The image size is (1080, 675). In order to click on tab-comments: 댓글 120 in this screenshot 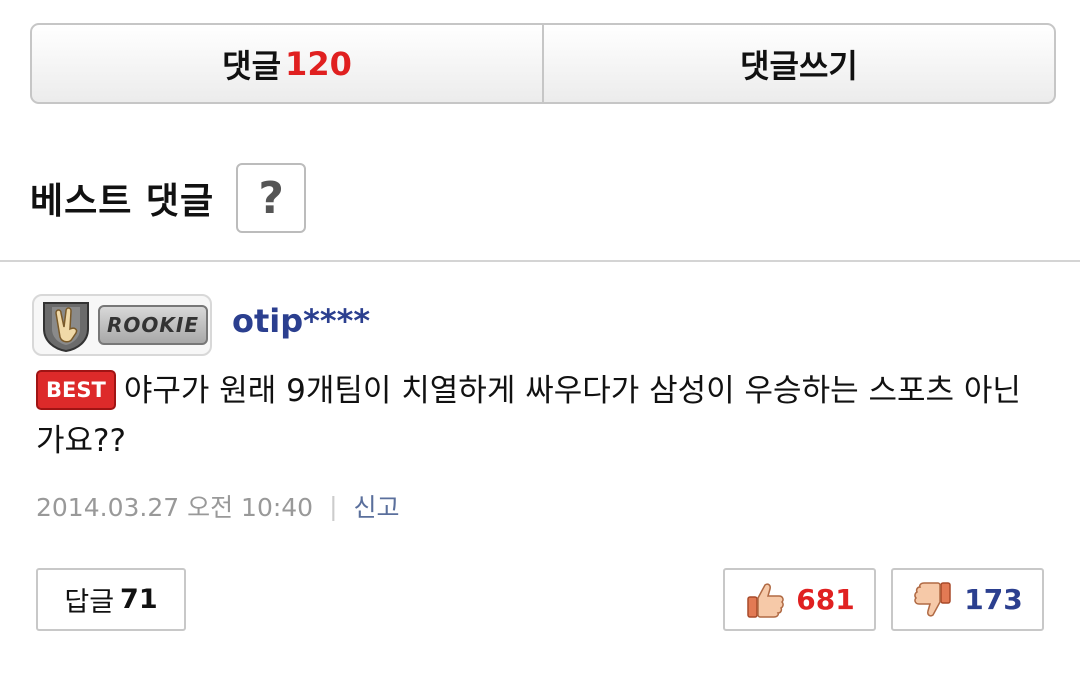, I will do `click(287, 63)`.